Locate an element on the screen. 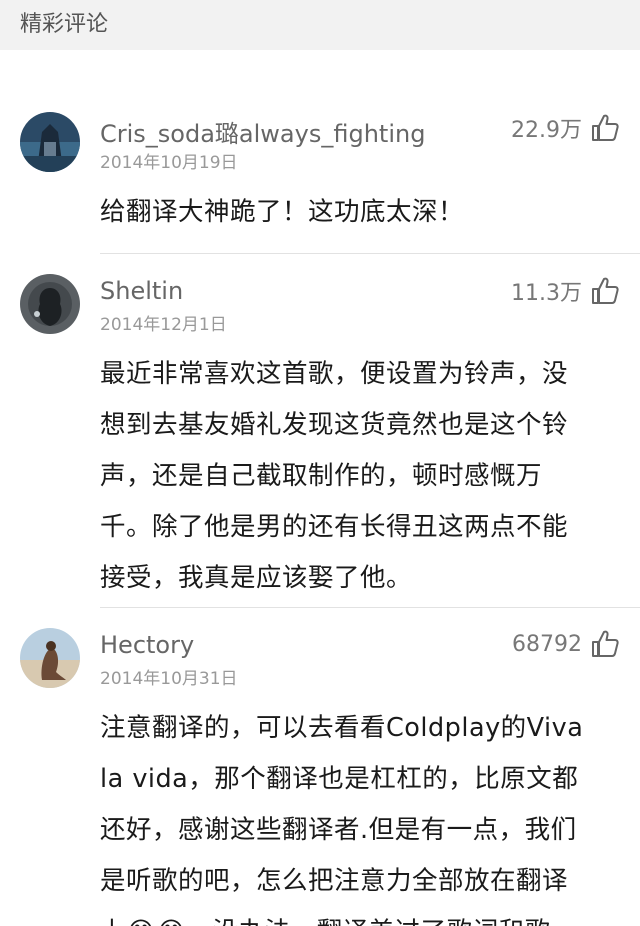 Image resolution: width=640 pixels, height=926 pixels. like-button: 22.9万 is located at coordinates (565, 128).